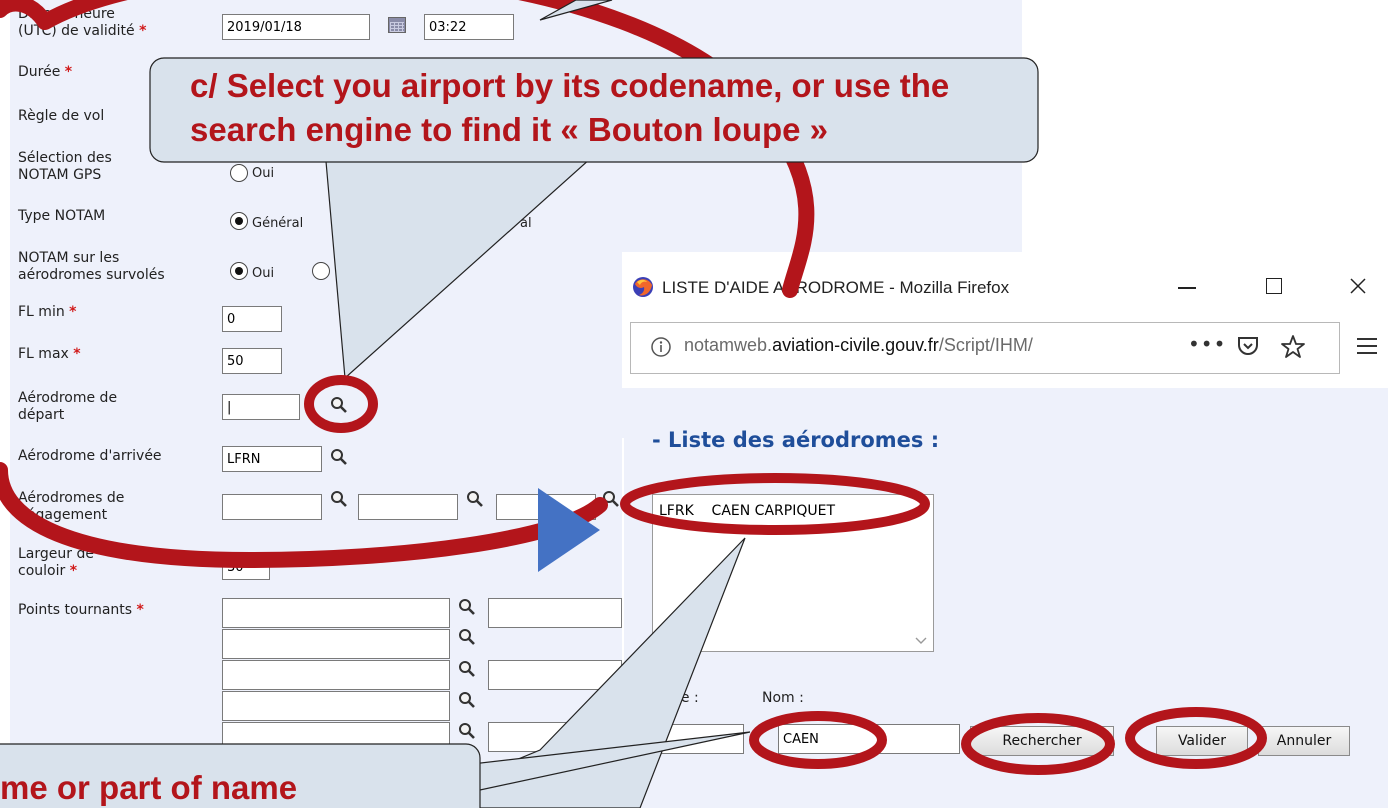 The height and width of the screenshot is (810, 1388). What do you see at coordinates (1196, 738) in the screenshot?
I see `validate-button-highlight-ellipse` at bounding box center [1196, 738].